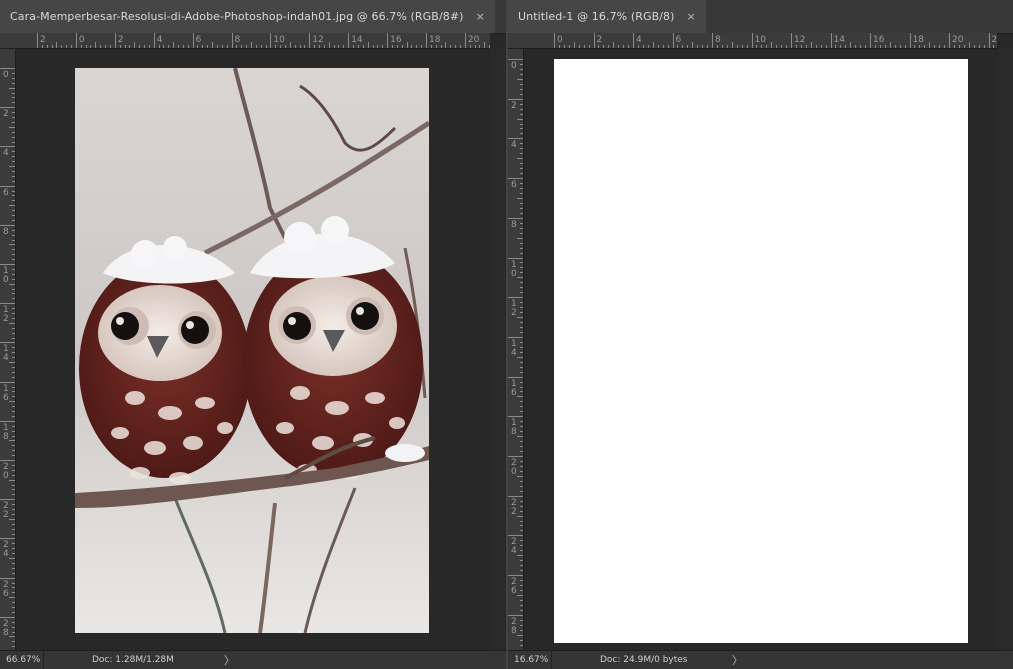  I want to click on zoom-level-field: 16.67%, so click(530, 660).